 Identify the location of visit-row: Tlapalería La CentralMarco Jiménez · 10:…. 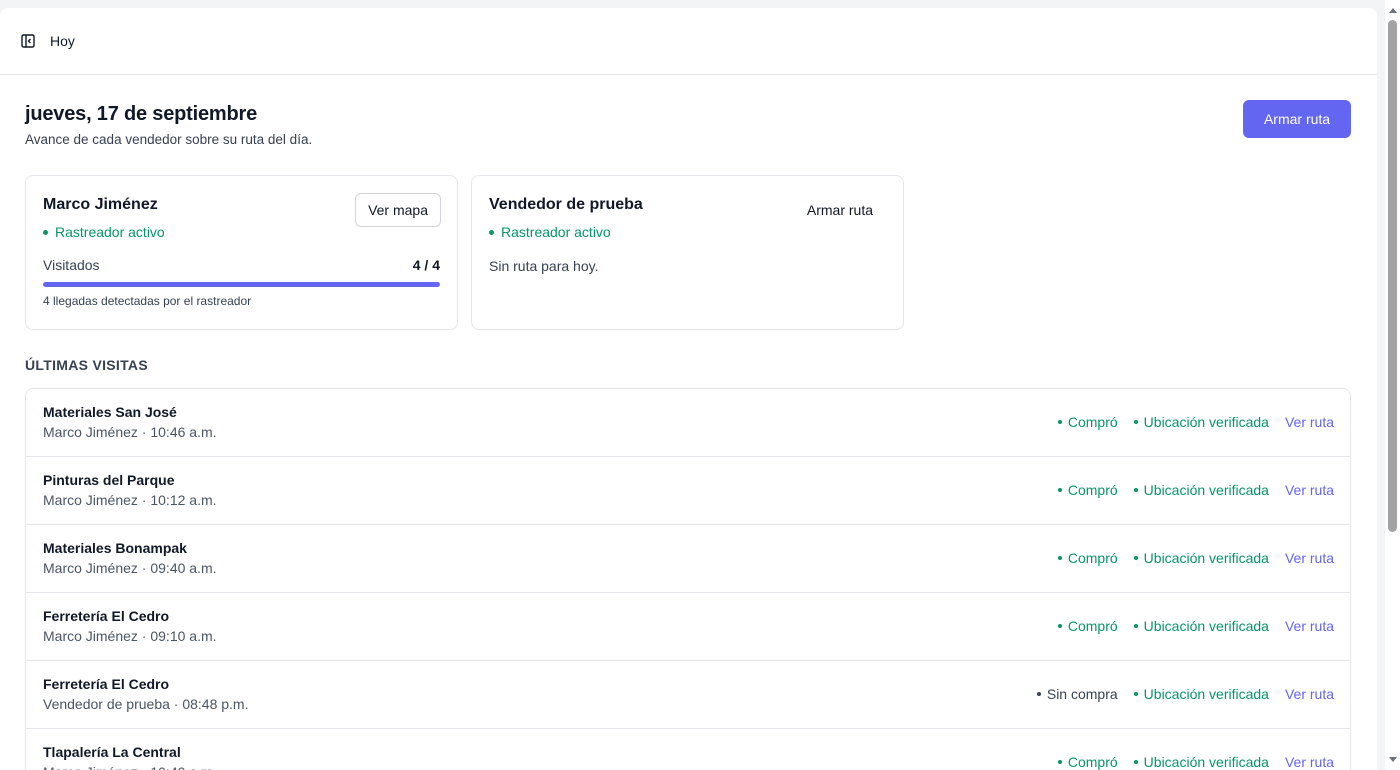
(688, 749).